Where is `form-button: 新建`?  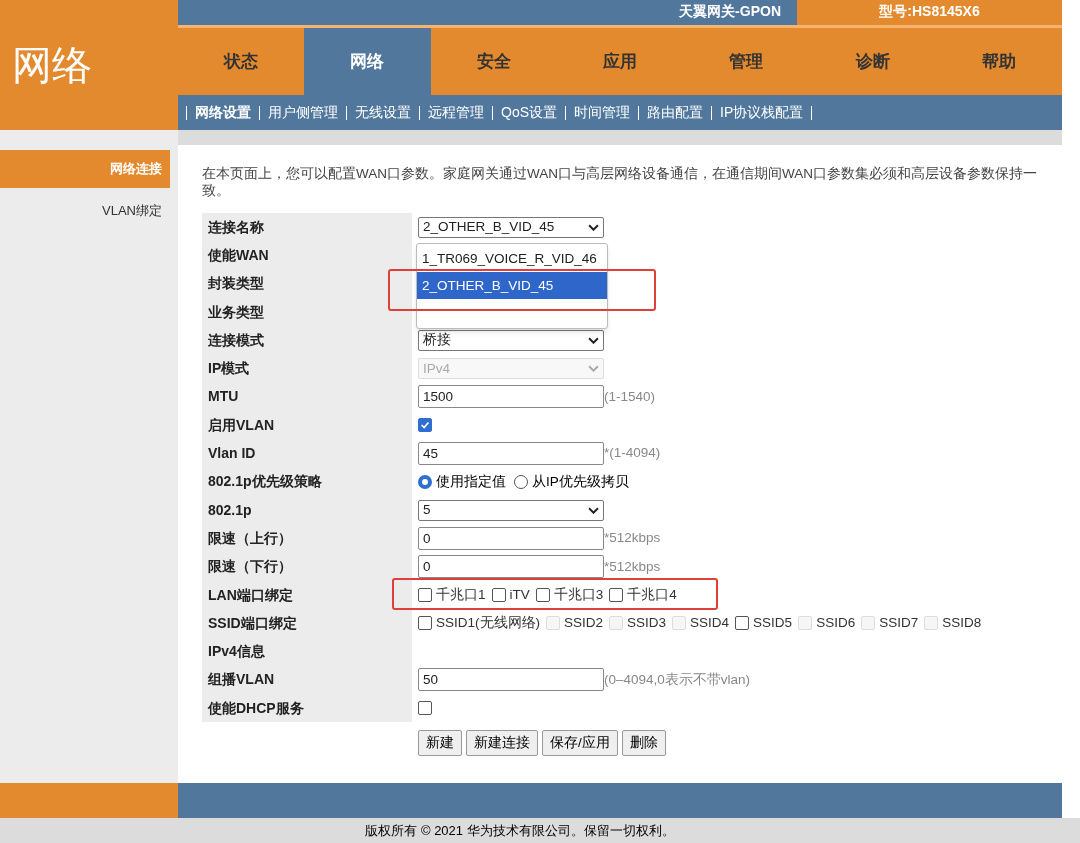
form-button: 新建 is located at coordinates (440, 743).